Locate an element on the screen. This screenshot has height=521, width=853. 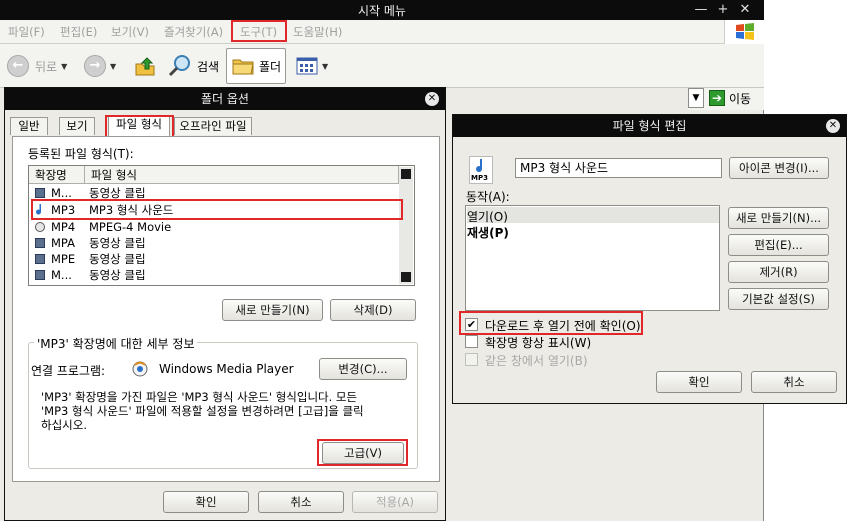
menu-edit: 편집(E) is located at coordinates (78, 32).